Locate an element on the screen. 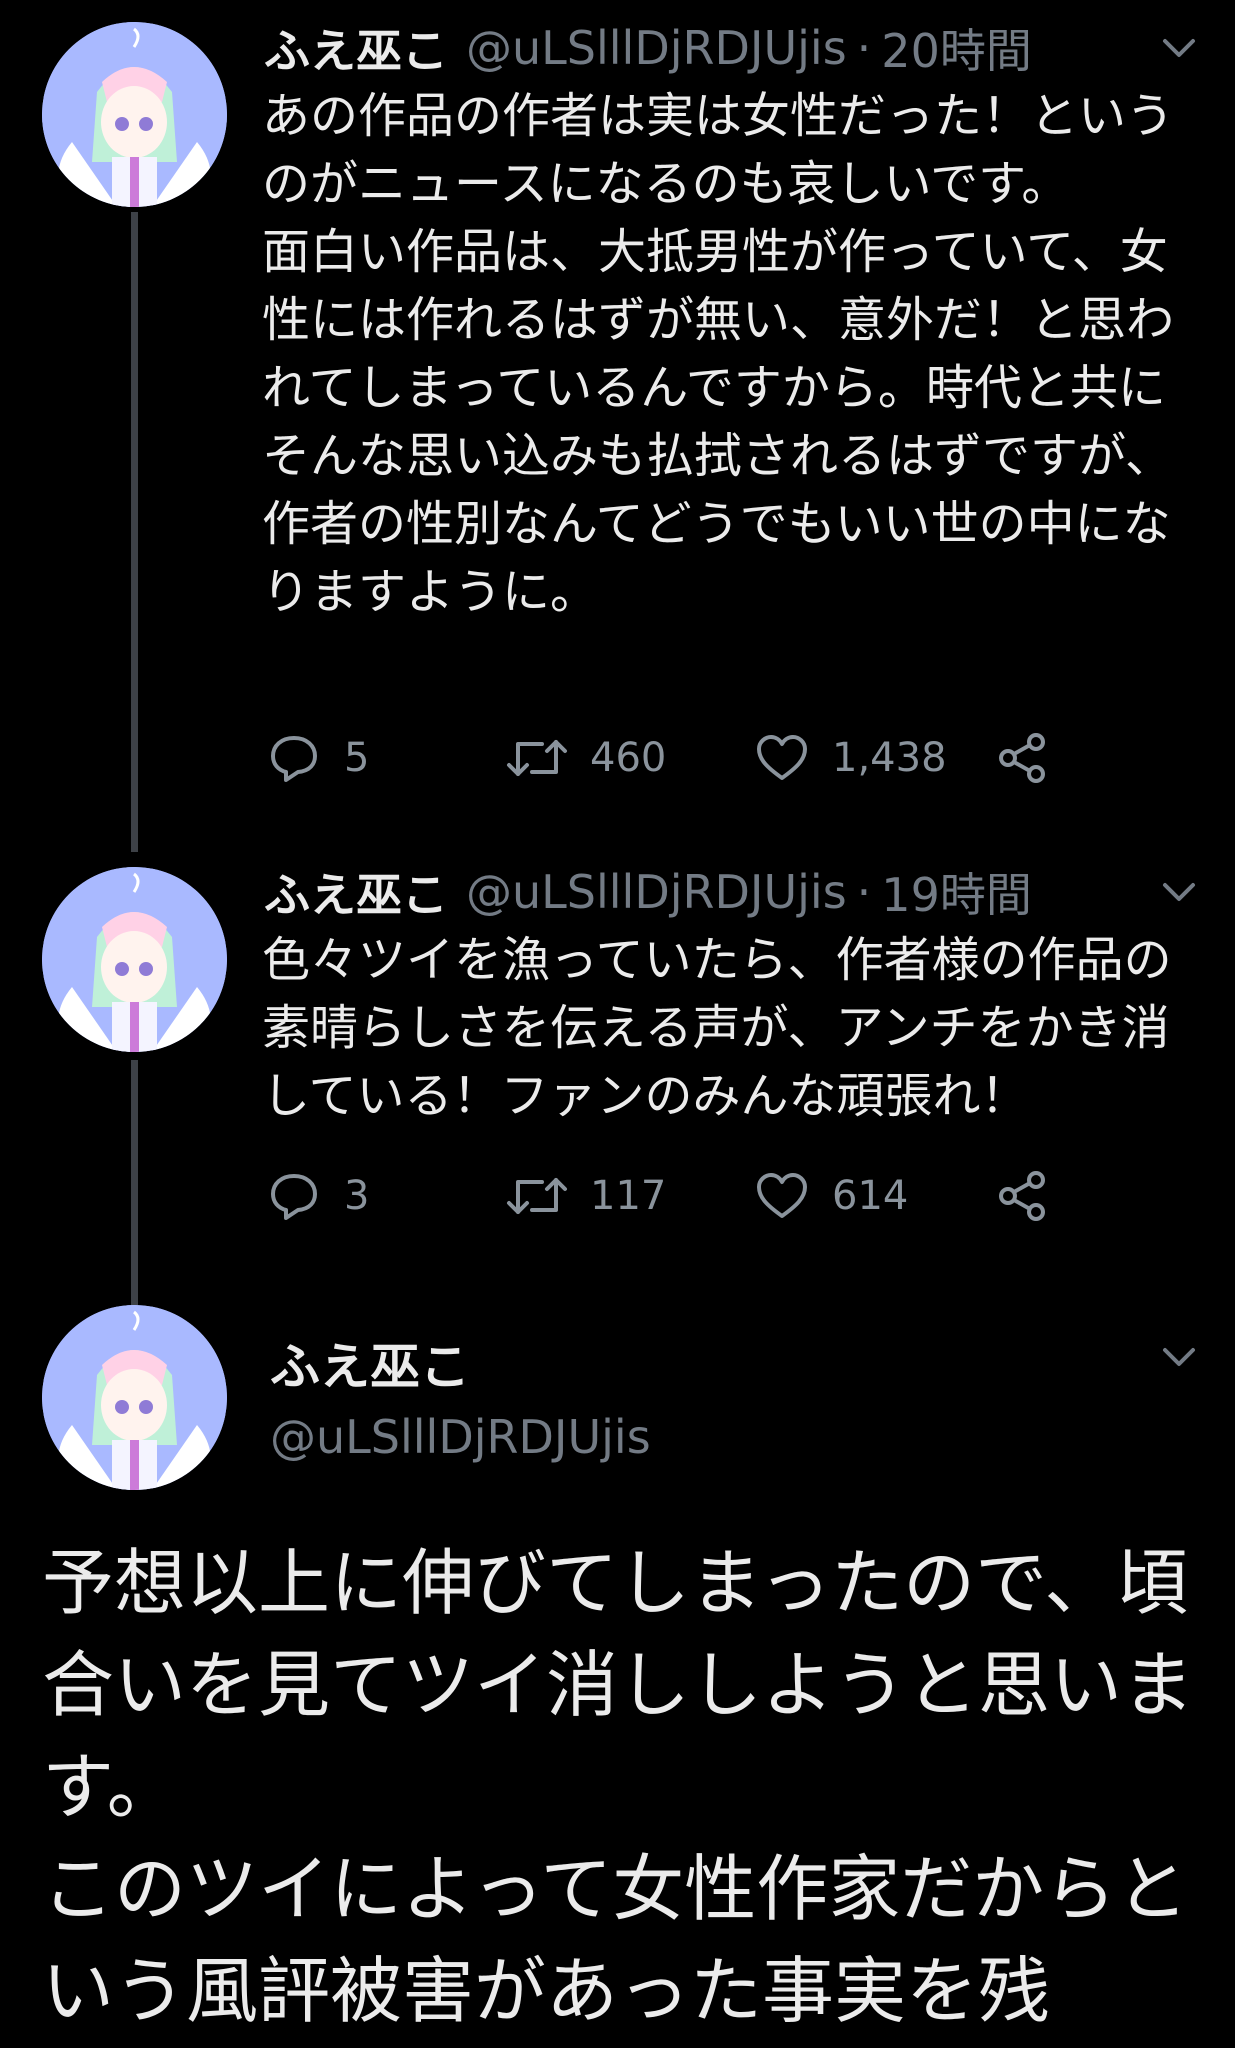  retweet-count: 460 is located at coordinates (628, 758).